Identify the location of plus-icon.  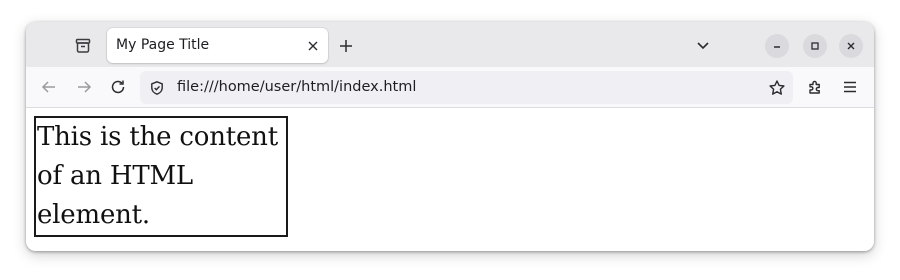
(346, 46).